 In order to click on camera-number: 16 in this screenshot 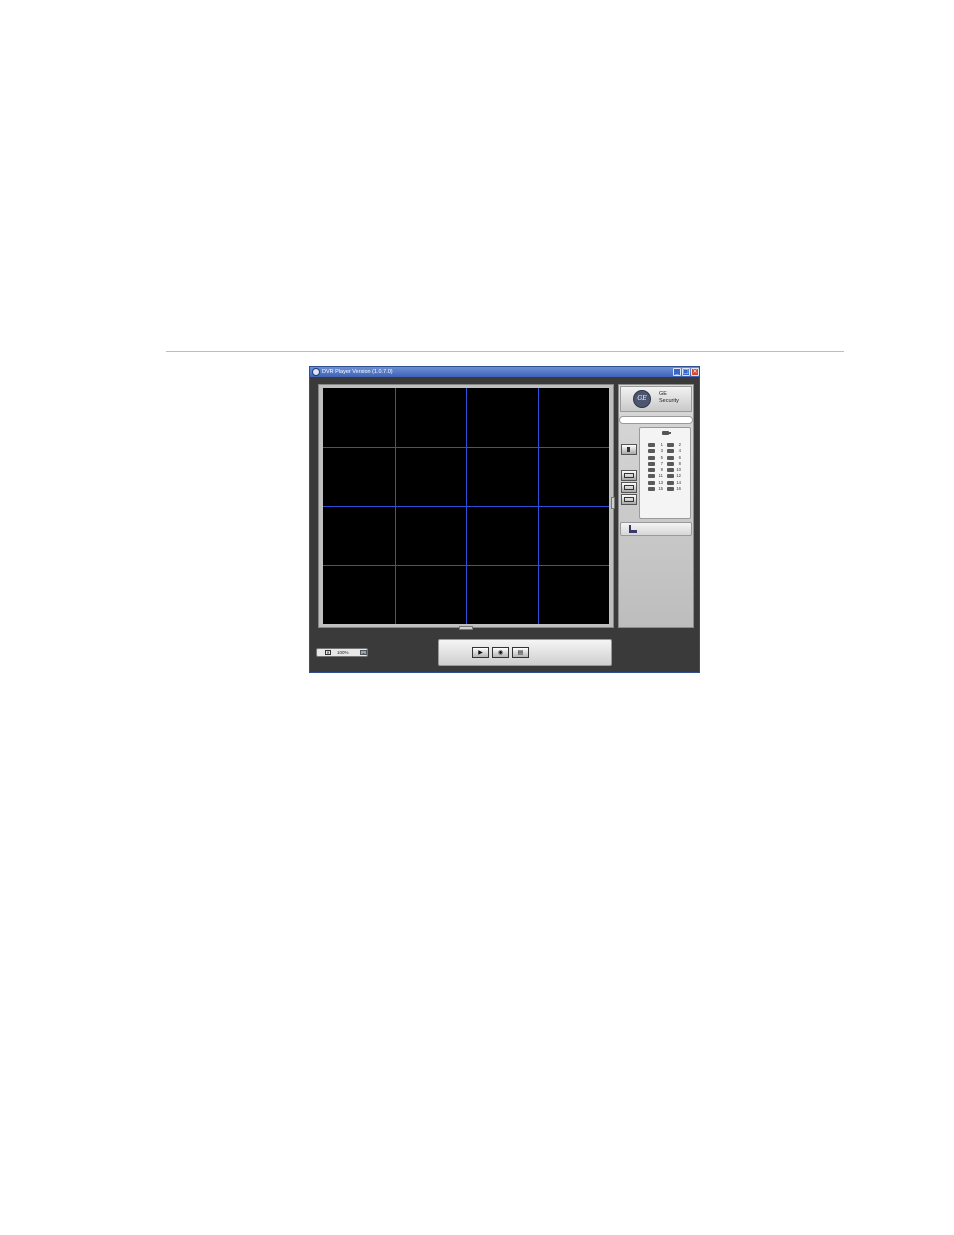, I will do `click(677, 489)`.